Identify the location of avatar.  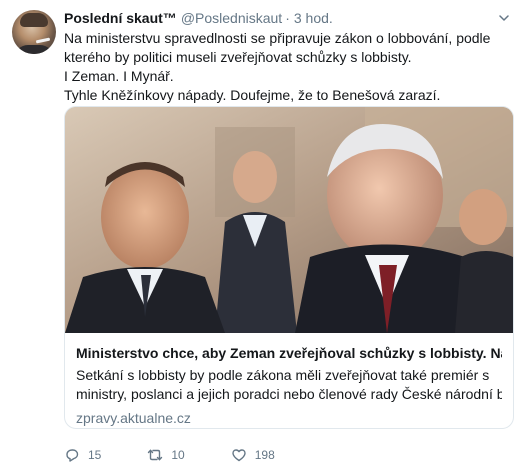
(34, 32).